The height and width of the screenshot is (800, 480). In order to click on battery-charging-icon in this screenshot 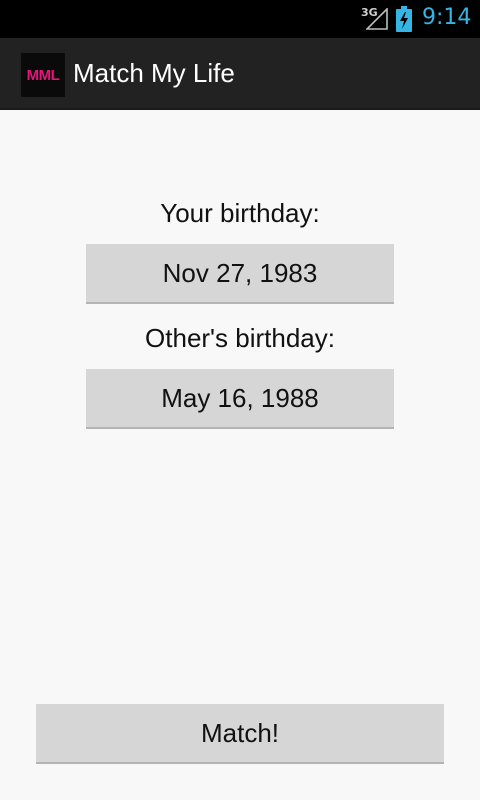, I will do `click(404, 19)`.